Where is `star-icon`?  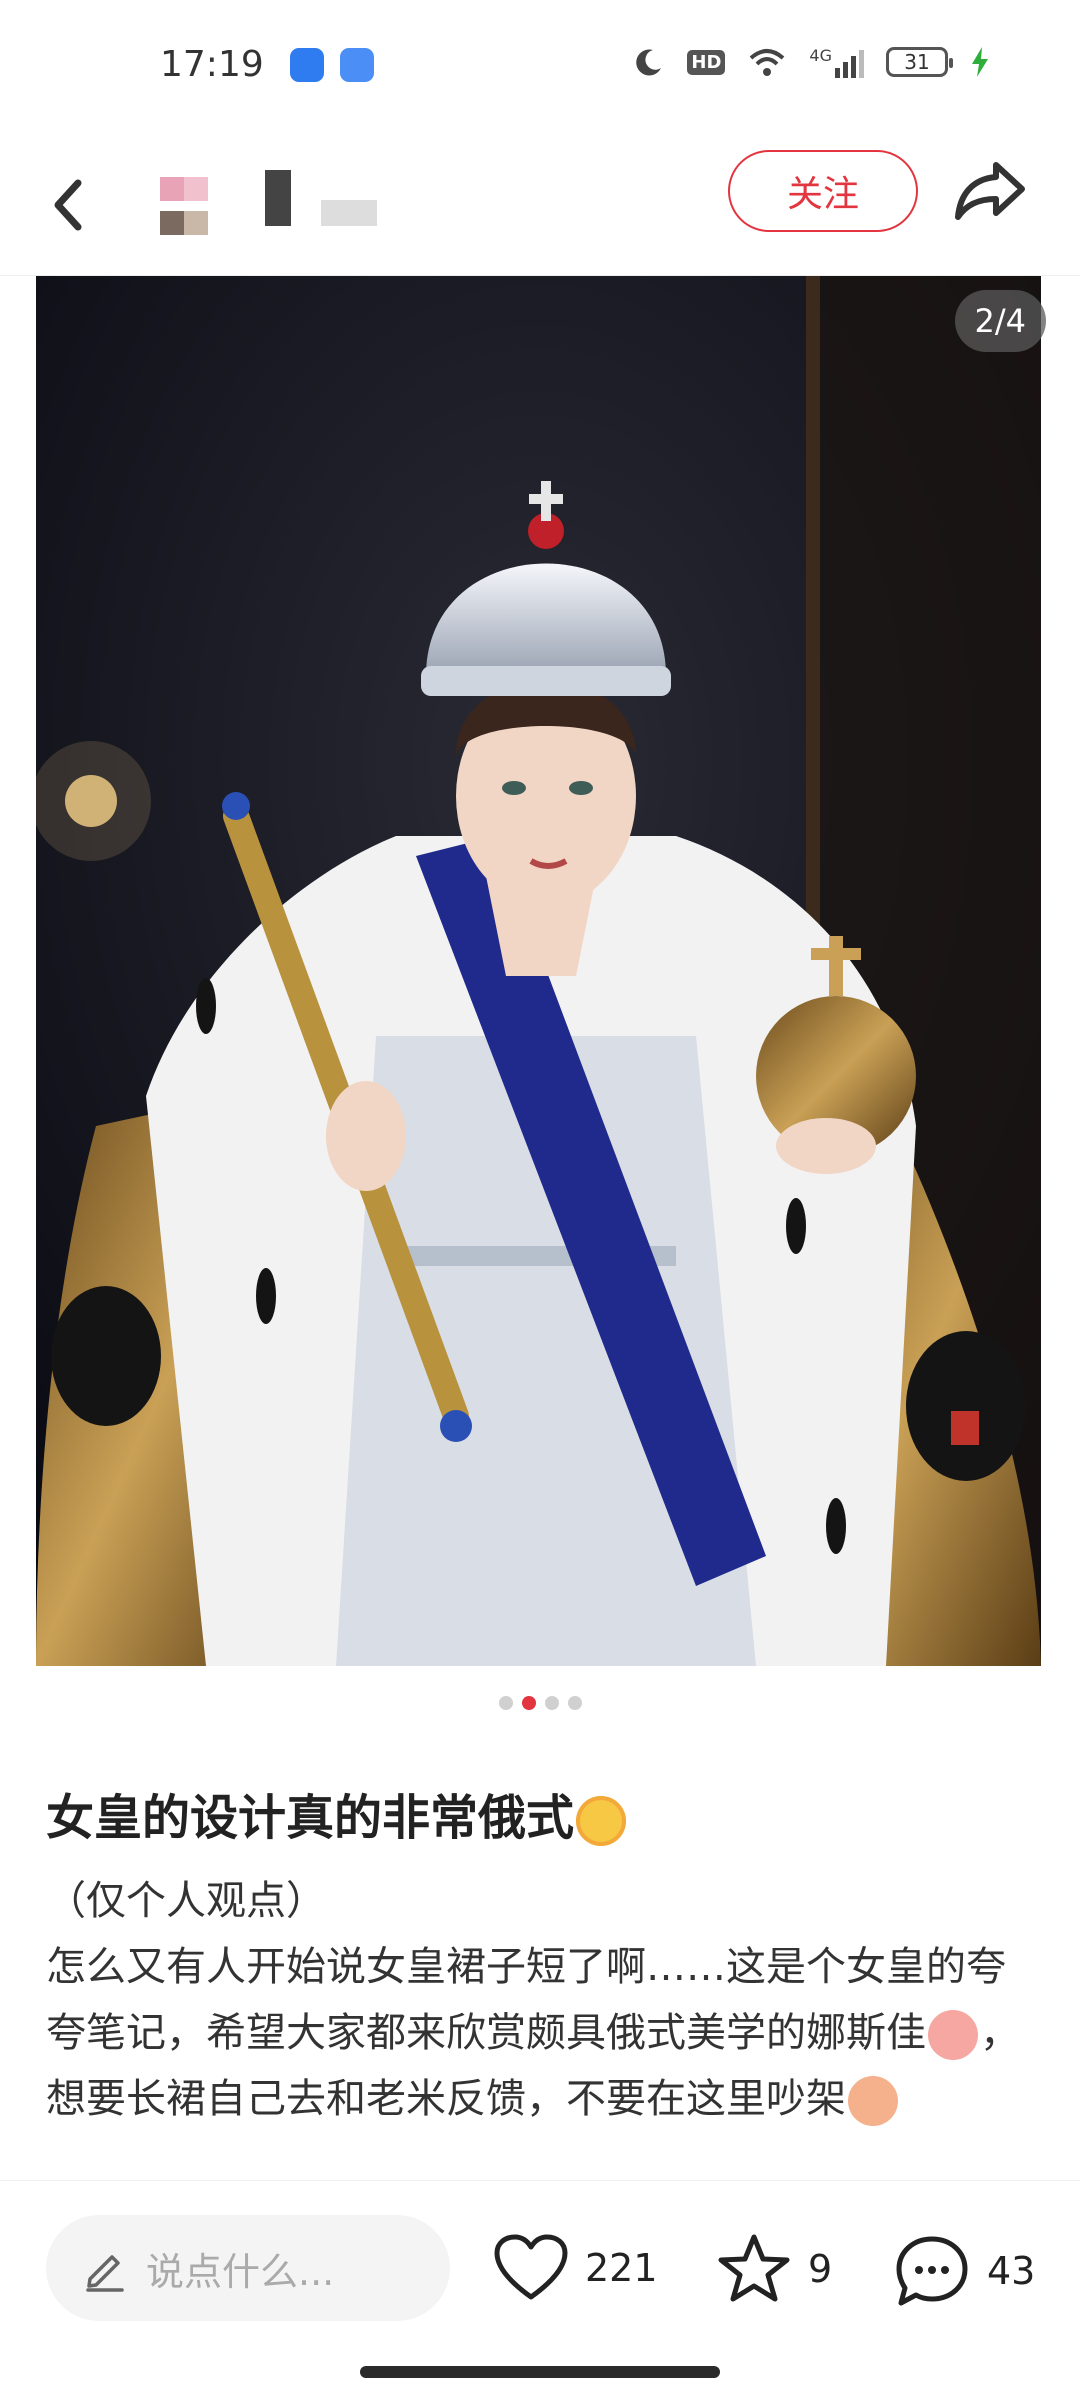
star-icon is located at coordinates (754, 2268).